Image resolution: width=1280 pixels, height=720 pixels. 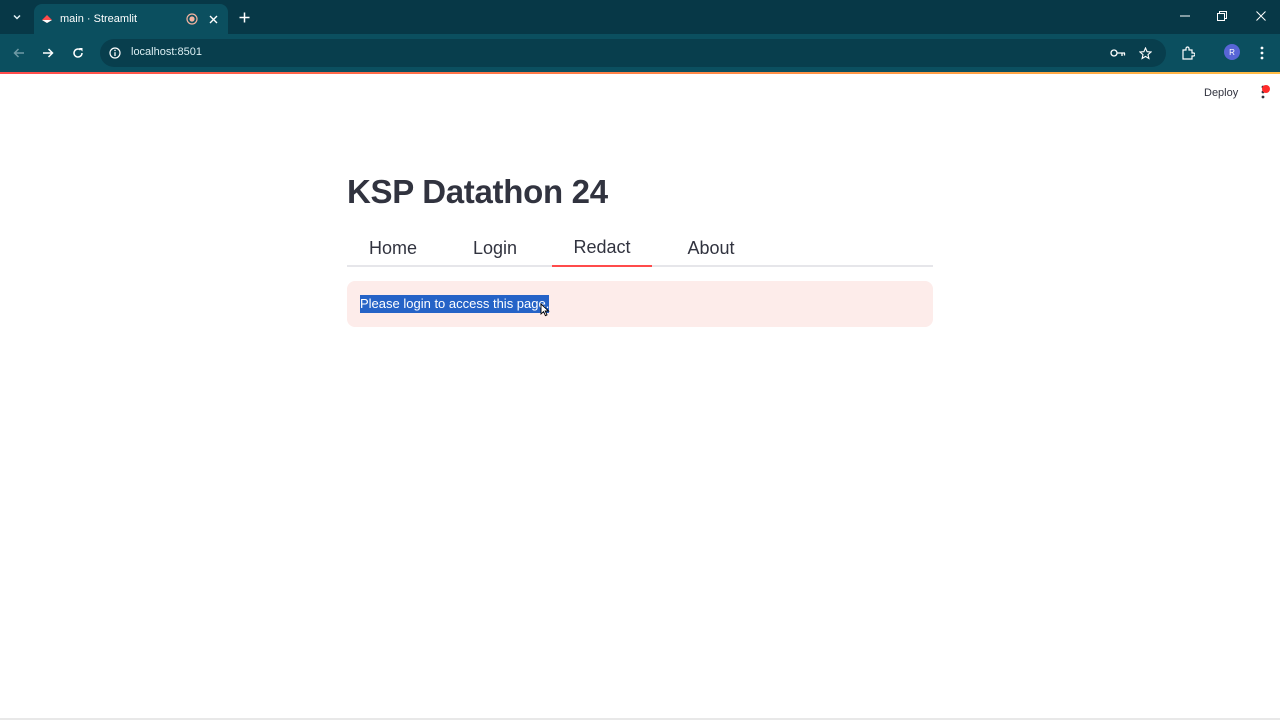 What do you see at coordinates (1185, 16) in the screenshot?
I see `minimize-icon` at bounding box center [1185, 16].